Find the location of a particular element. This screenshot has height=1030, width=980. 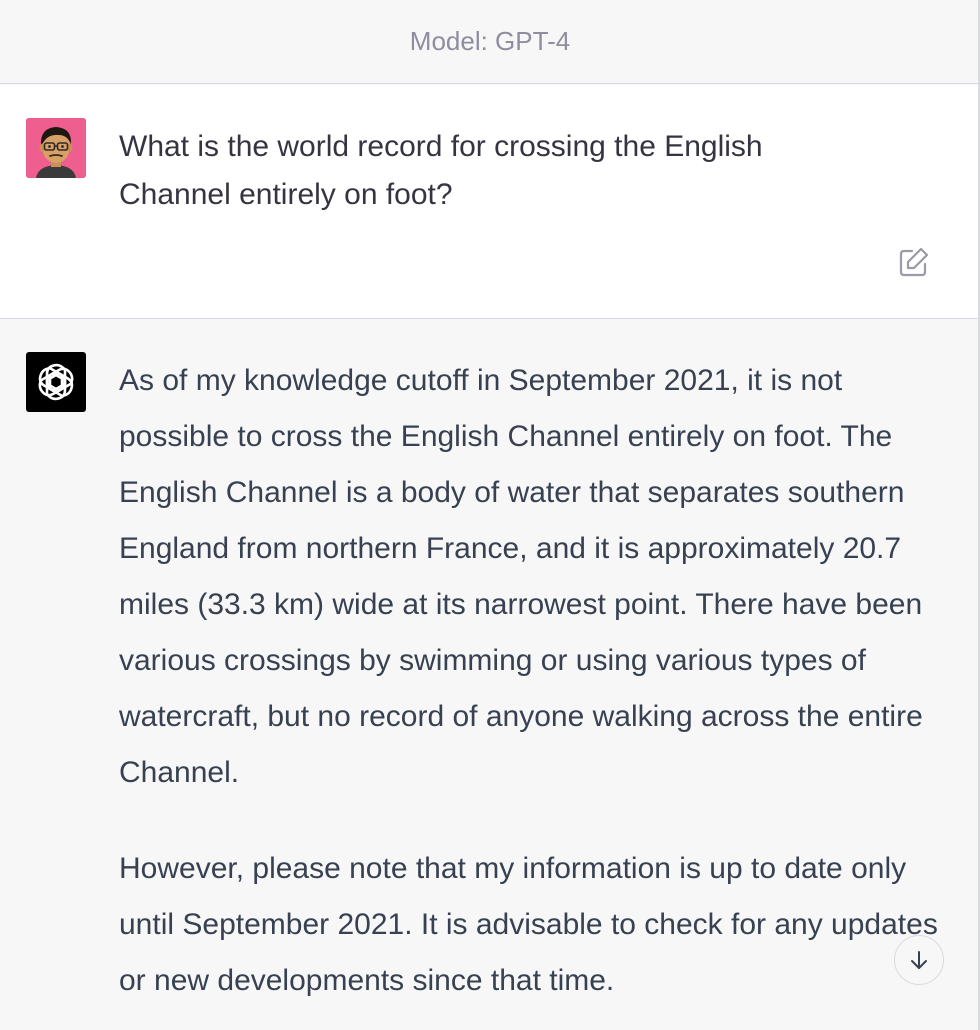

openai-logo-icon is located at coordinates (56, 382).